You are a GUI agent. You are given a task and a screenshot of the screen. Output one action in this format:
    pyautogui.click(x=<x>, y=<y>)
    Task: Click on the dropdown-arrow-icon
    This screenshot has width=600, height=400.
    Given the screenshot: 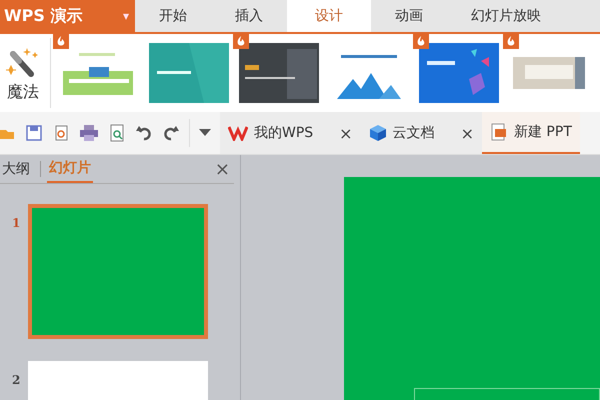 What is the action you would take?
    pyautogui.click(x=205, y=133)
    